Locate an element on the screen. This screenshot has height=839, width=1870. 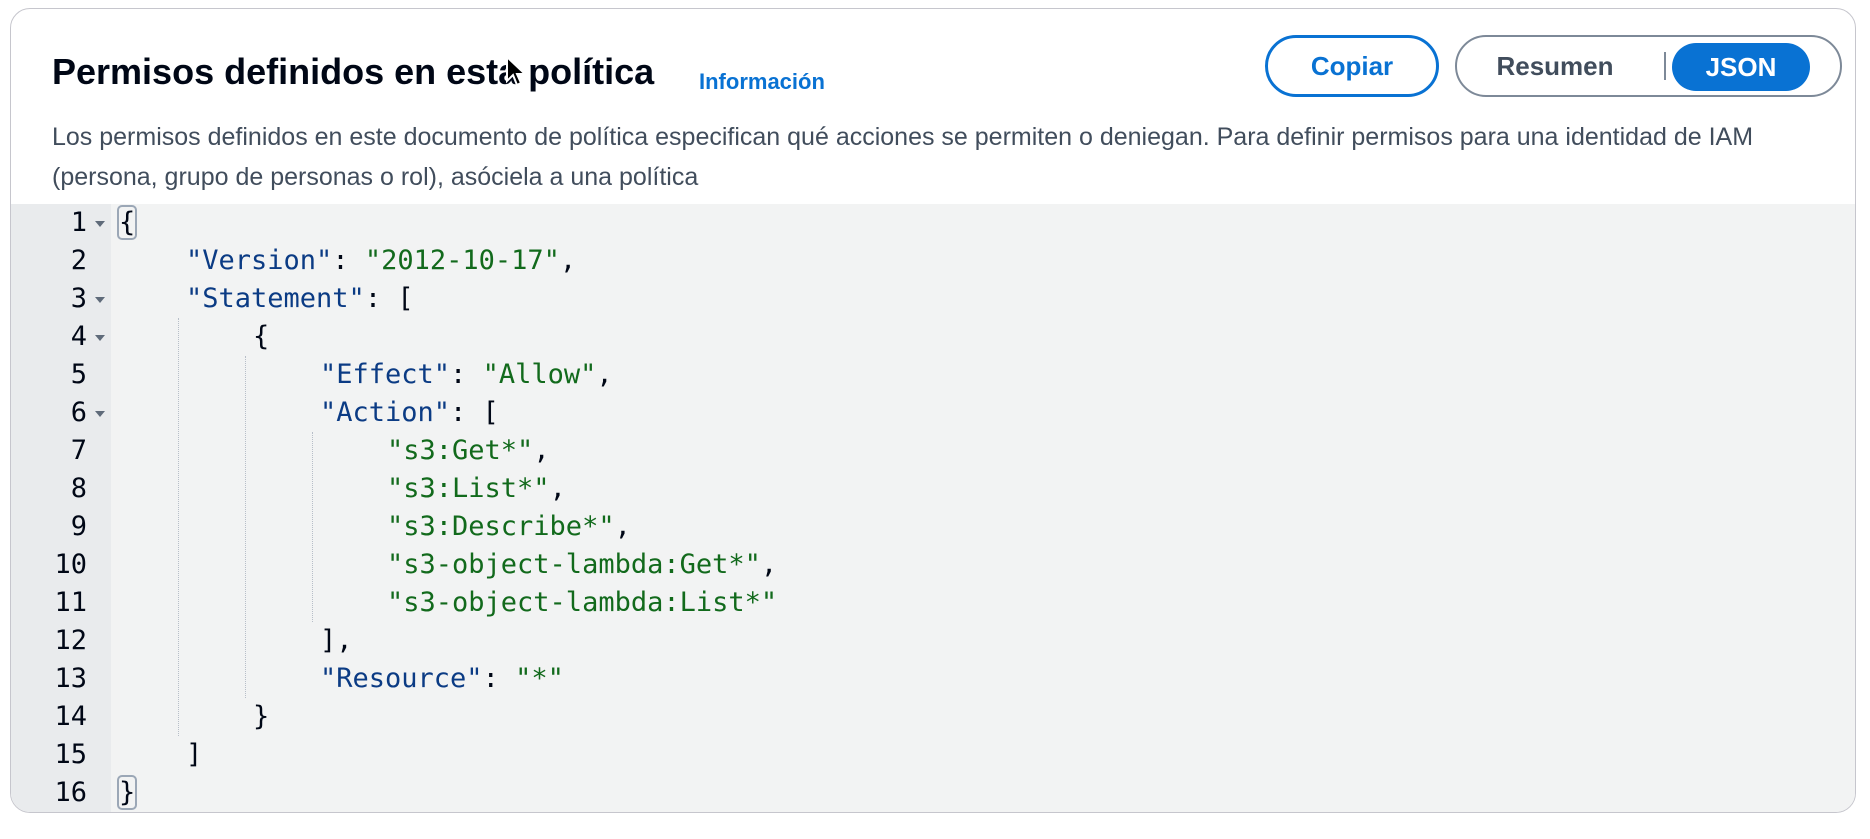
toggle-divider is located at coordinates (1665, 66).